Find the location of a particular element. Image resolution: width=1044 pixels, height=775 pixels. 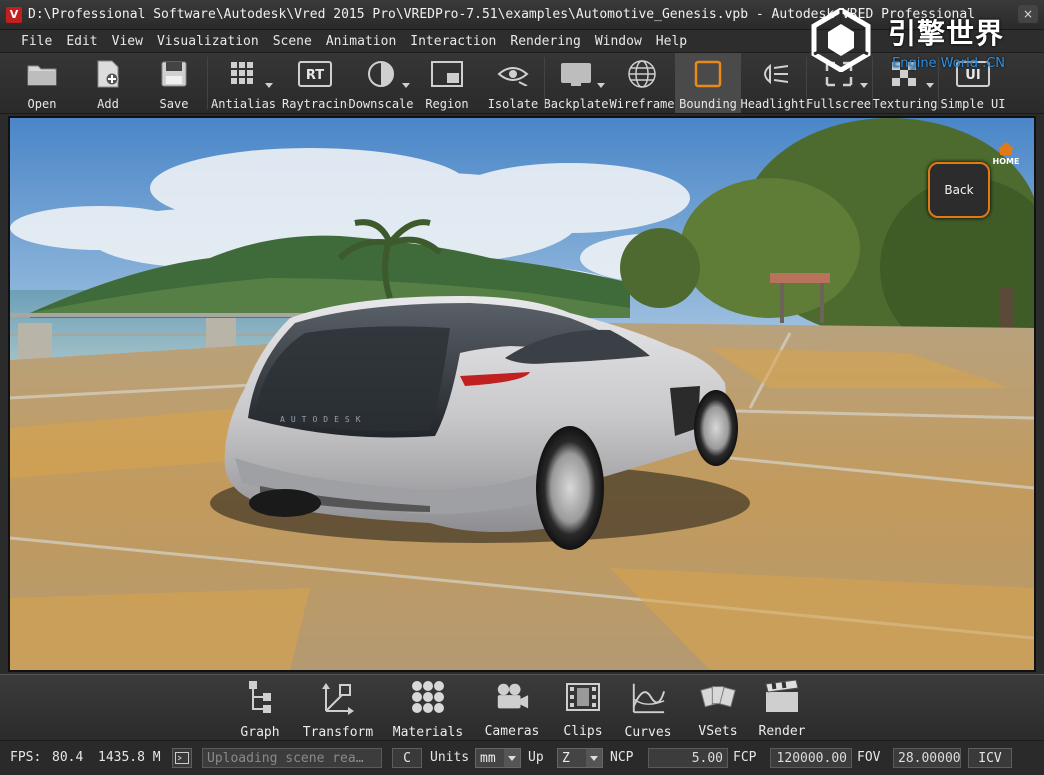

toolbar-headlight-button: Headlight is located at coordinates (773, 83).